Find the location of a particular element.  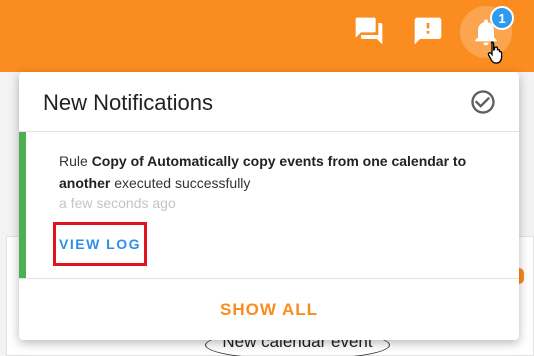

check-circle-icon is located at coordinates (483, 102).